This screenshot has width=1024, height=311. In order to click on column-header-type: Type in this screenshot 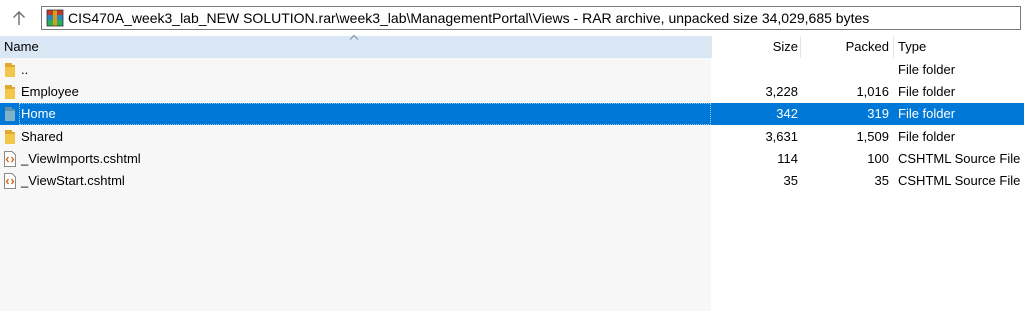, I will do `click(912, 47)`.